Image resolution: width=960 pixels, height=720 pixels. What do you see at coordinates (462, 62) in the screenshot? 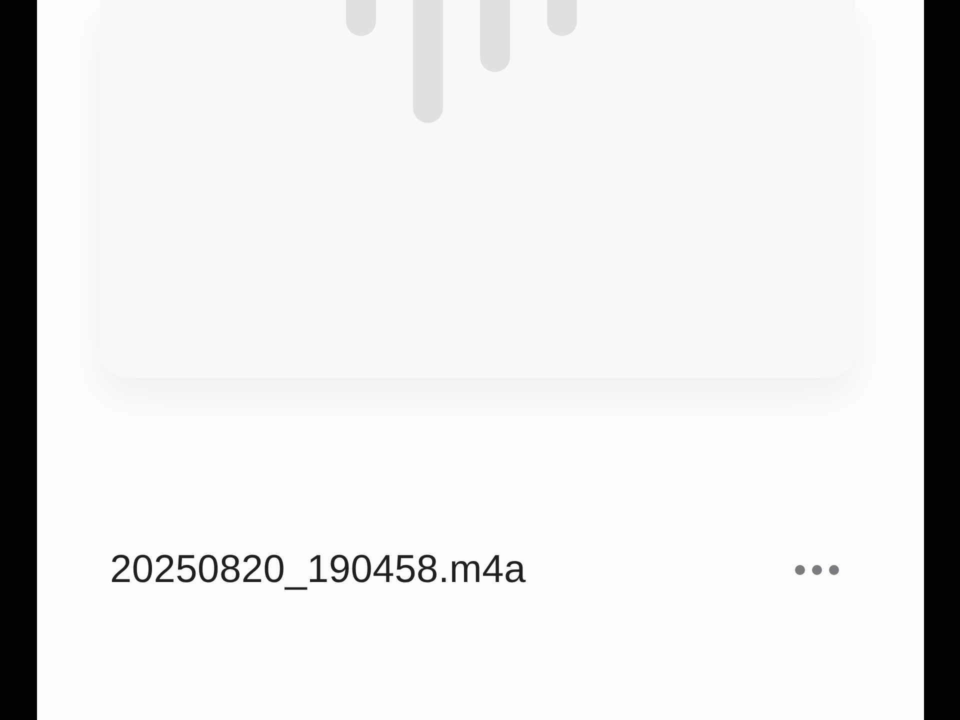
I see `waveform-icon` at bounding box center [462, 62].